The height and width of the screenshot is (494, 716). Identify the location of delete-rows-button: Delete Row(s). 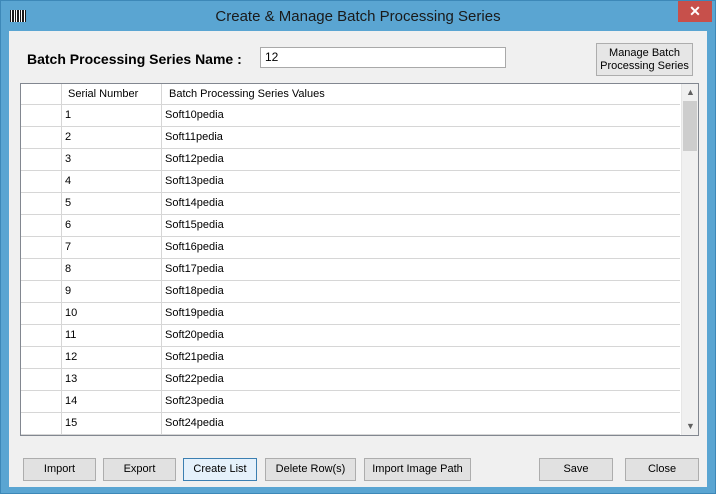
(310, 469).